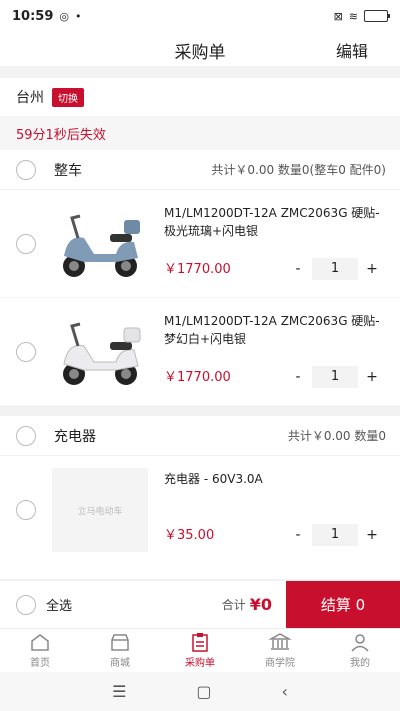  I want to click on app-header: 采购单 编辑, so click(200, 49).